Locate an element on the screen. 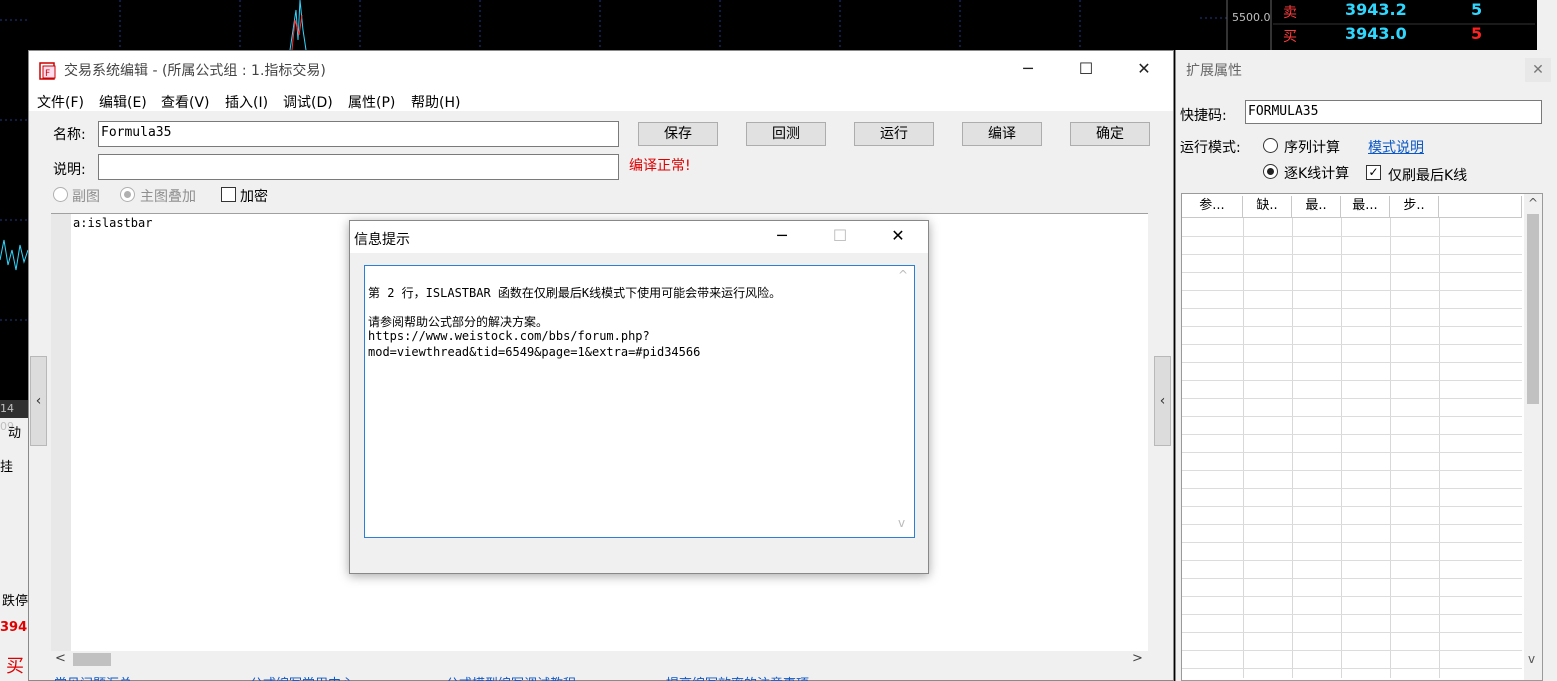 This screenshot has width=1557, height=681. backtest-button: 回测 is located at coordinates (786, 134).